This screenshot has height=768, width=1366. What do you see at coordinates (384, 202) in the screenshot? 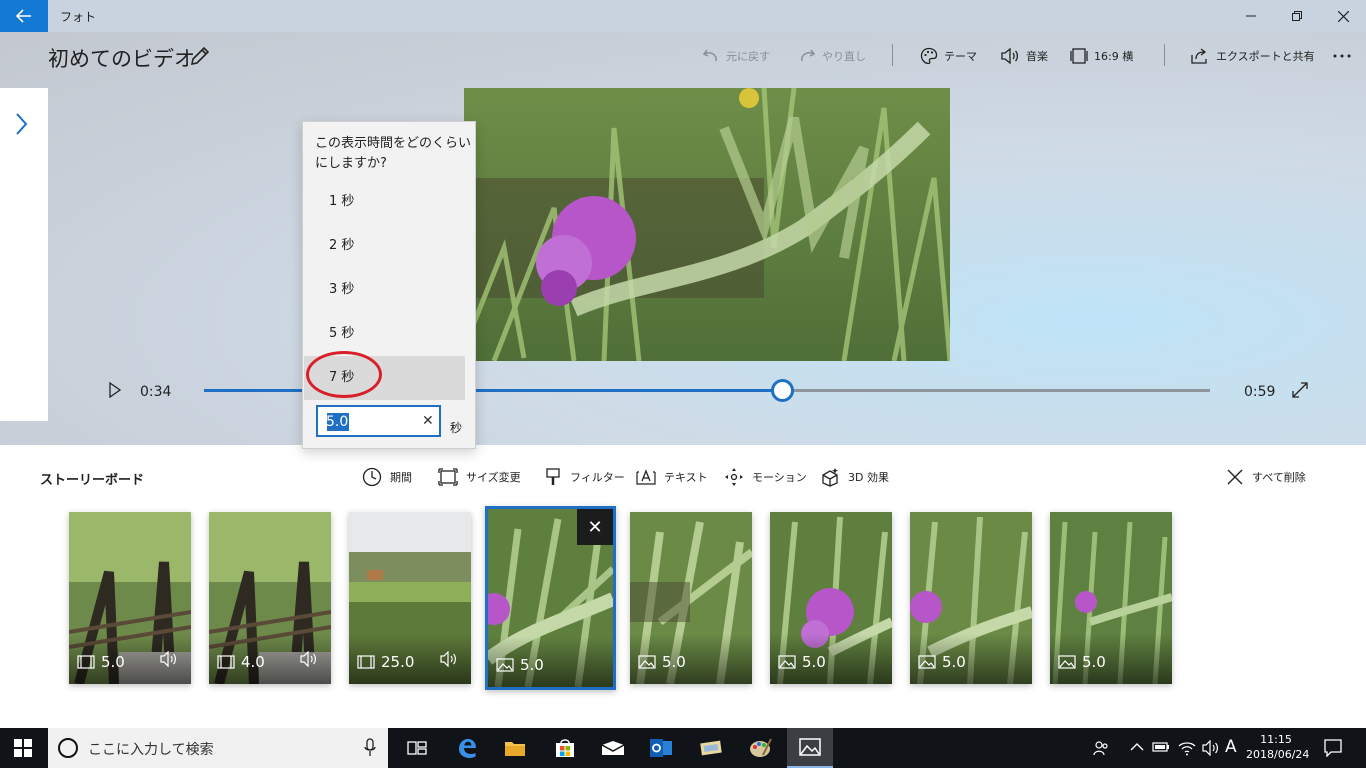
I see `duration-option-1: 1 秒` at bounding box center [384, 202].